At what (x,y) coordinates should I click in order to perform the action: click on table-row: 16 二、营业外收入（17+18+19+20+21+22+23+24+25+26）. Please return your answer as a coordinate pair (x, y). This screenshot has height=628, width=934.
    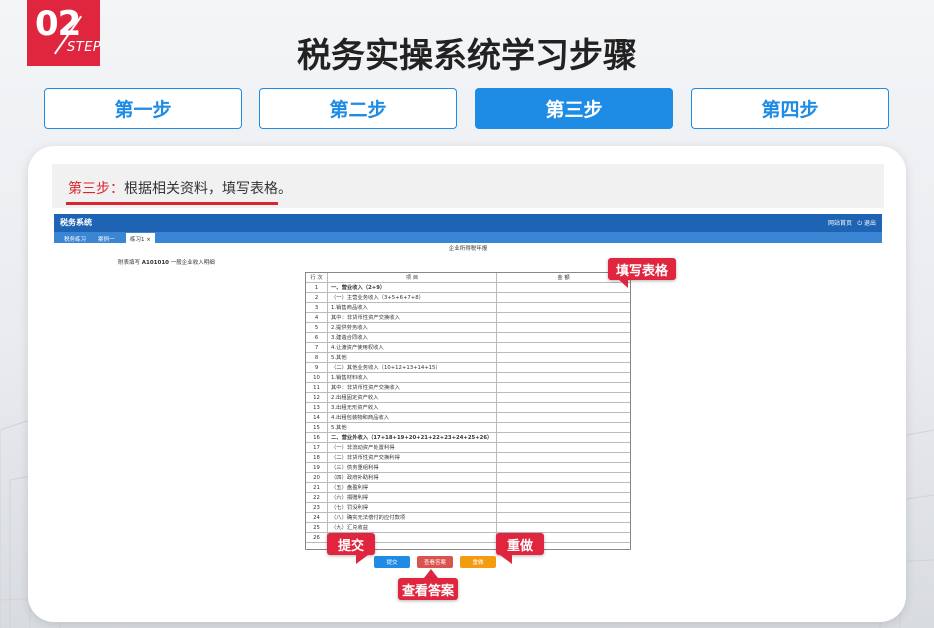
    Looking at the image, I should click on (468, 438).